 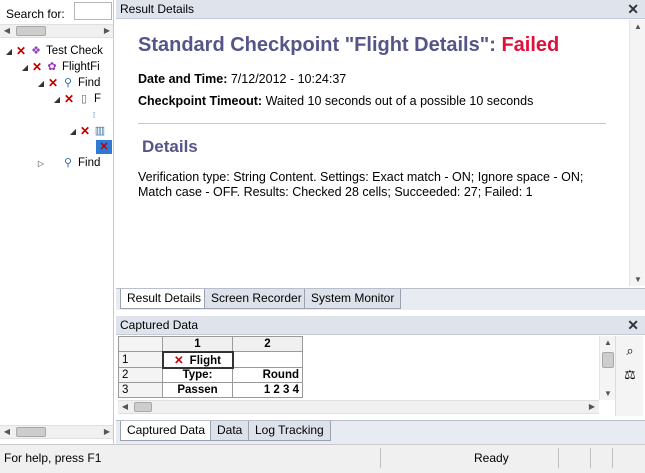 What do you see at coordinates (166, 431) in the screenshot?
I see `tab-captured-data: Captured Data` at bounding box center [166, 431].